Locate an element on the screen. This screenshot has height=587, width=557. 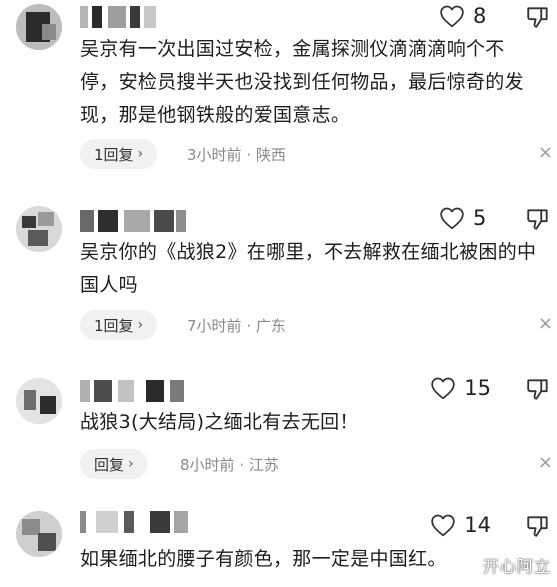
reply-label: 回复 is located at coordinates (109, 464).